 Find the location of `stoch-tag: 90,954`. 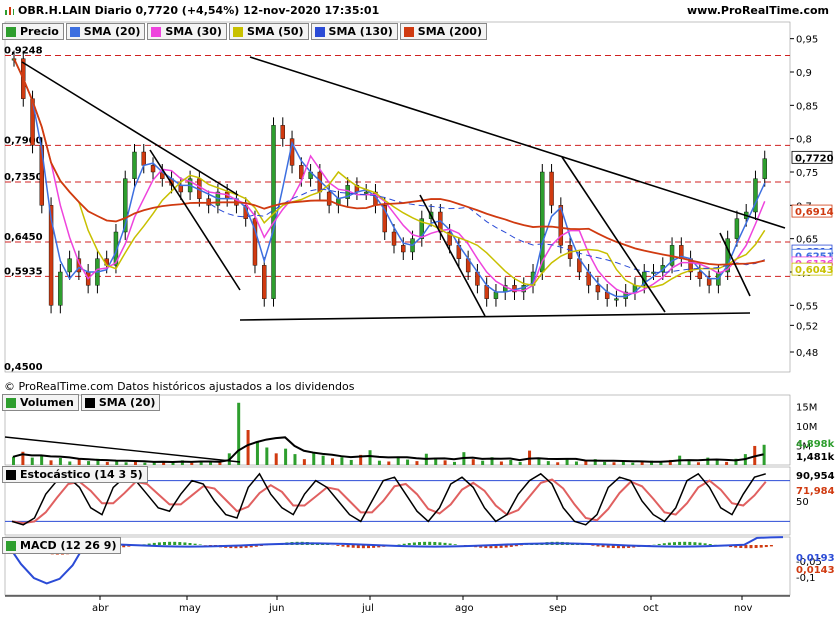

stoch-tag: 90,954 is located at coordinates (815, 476).